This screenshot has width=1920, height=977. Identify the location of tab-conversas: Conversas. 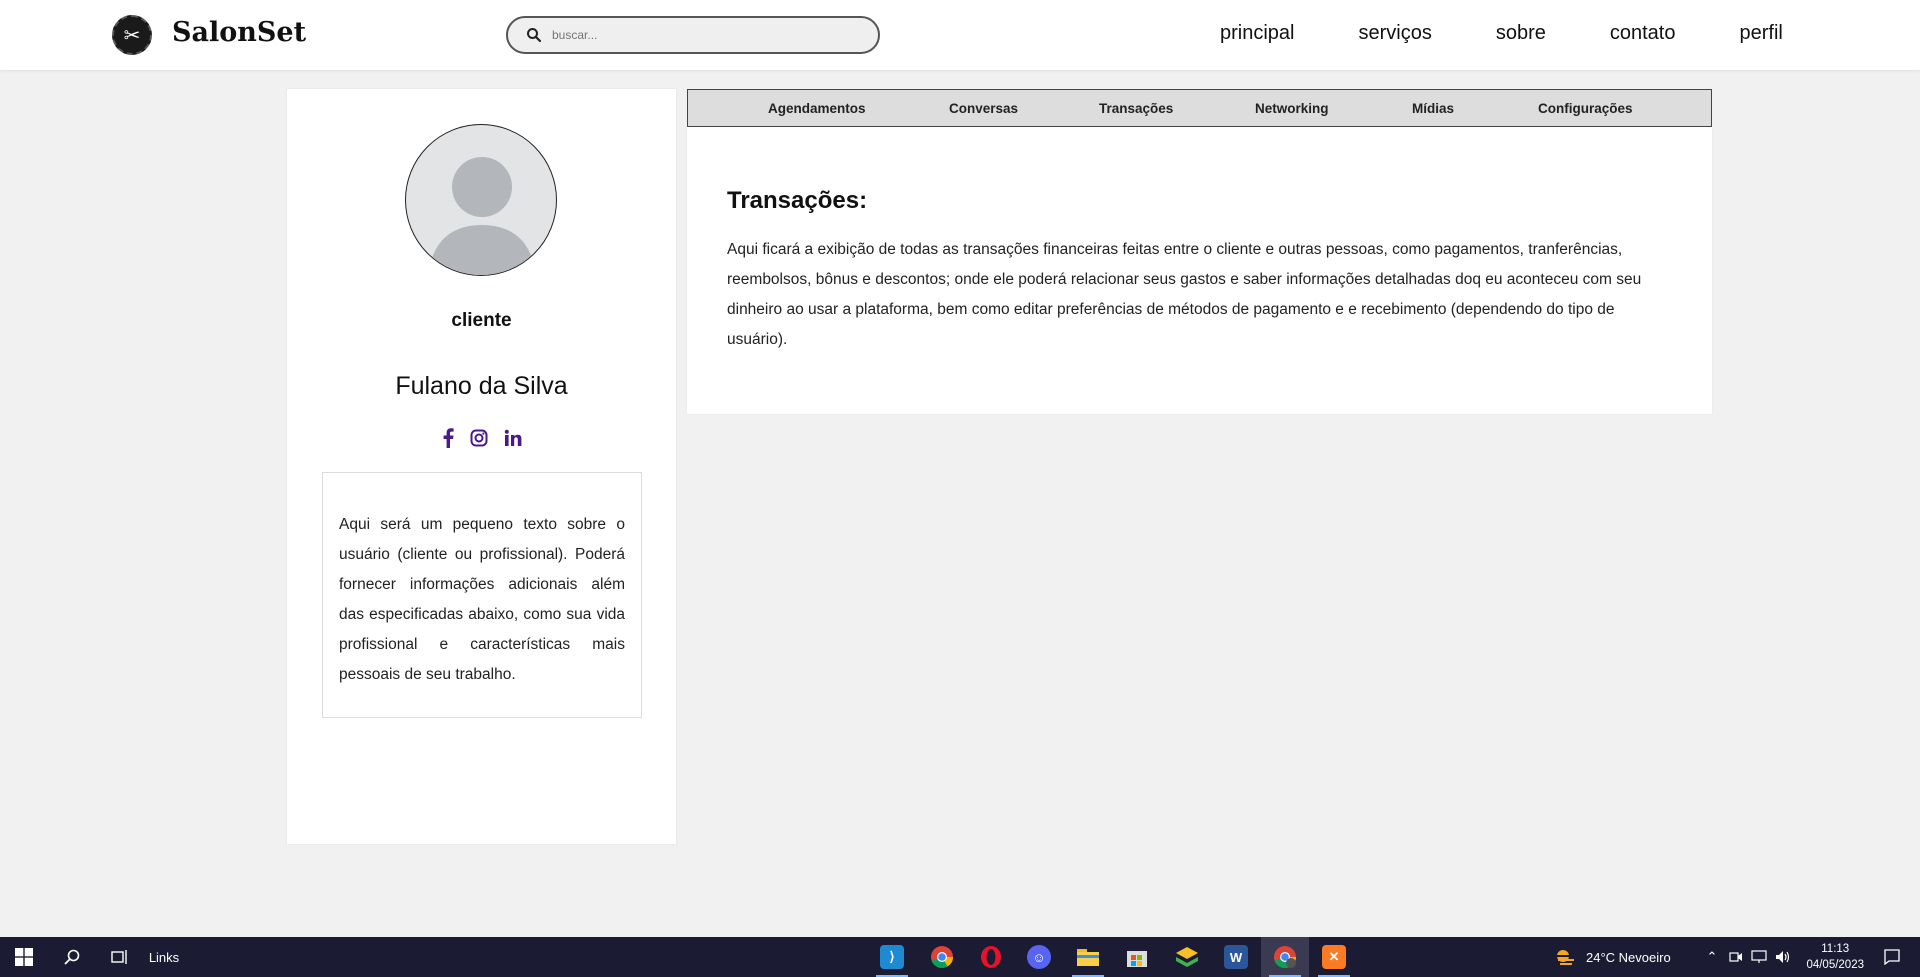
(1024, 108).